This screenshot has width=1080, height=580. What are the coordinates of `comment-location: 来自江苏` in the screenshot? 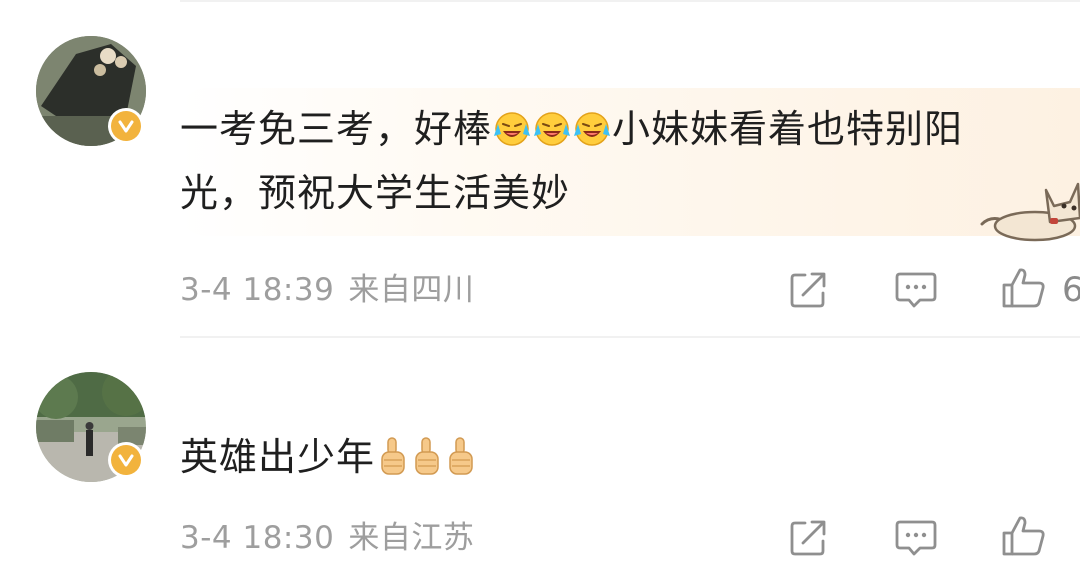 It's located at (411, 538).